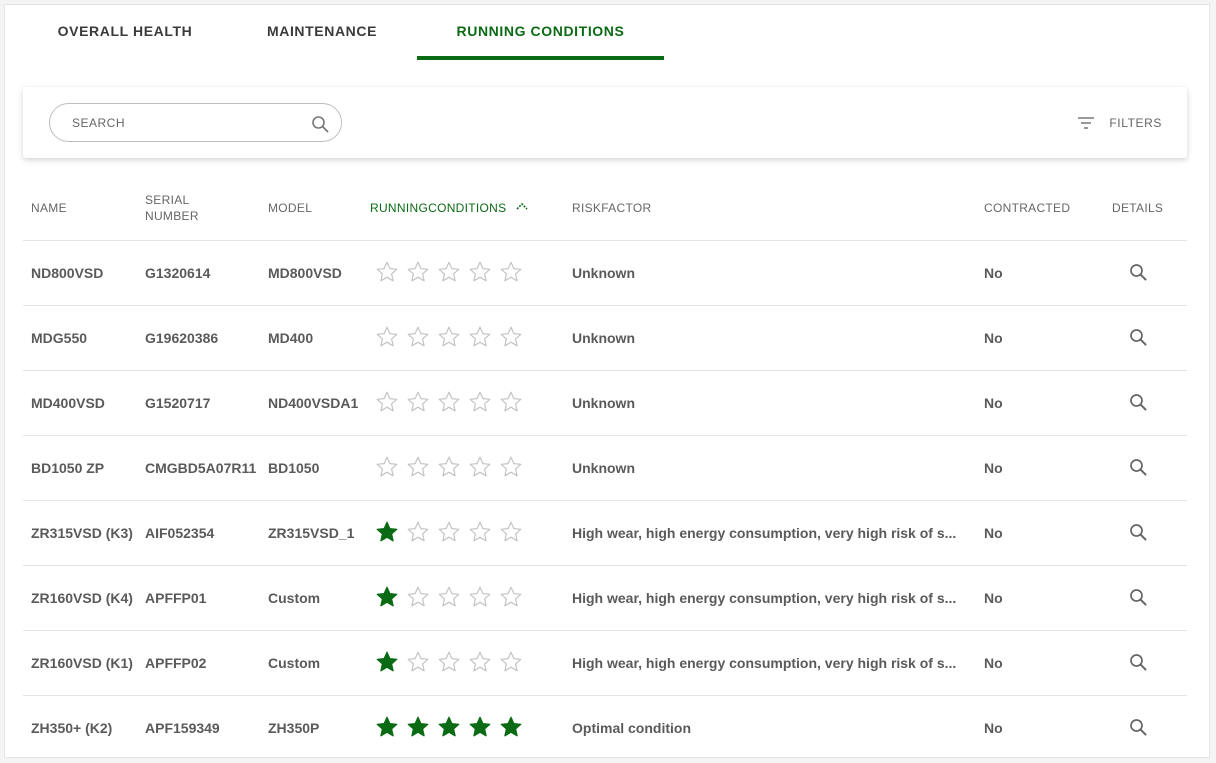  What do you see at coordinates (59, 338) in the screenshot?
I see `cell-name: MDG550` at bounding box center [59, 338].